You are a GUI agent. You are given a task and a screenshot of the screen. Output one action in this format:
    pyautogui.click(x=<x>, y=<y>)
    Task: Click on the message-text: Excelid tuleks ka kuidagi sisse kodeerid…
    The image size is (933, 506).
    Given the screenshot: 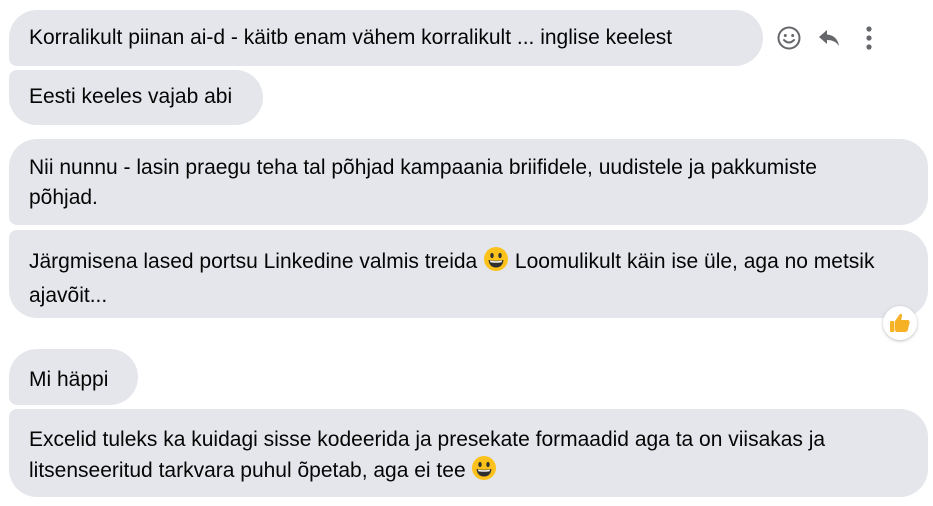 What is the action you would take?
    pyautogui.click(x=427, y=455)
    